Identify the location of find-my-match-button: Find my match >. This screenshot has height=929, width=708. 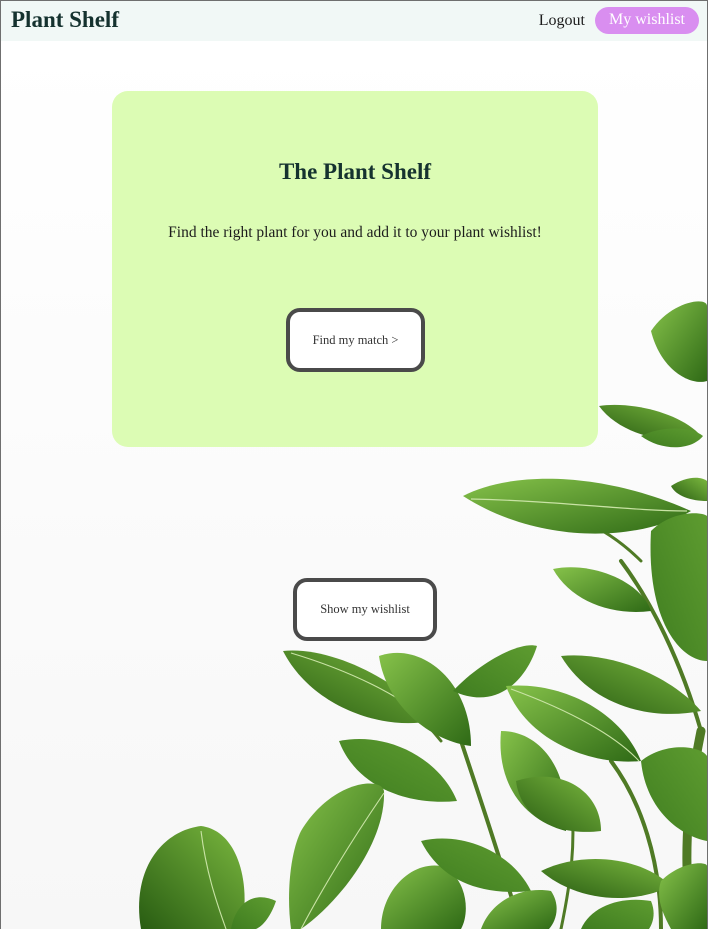
(355, 340).